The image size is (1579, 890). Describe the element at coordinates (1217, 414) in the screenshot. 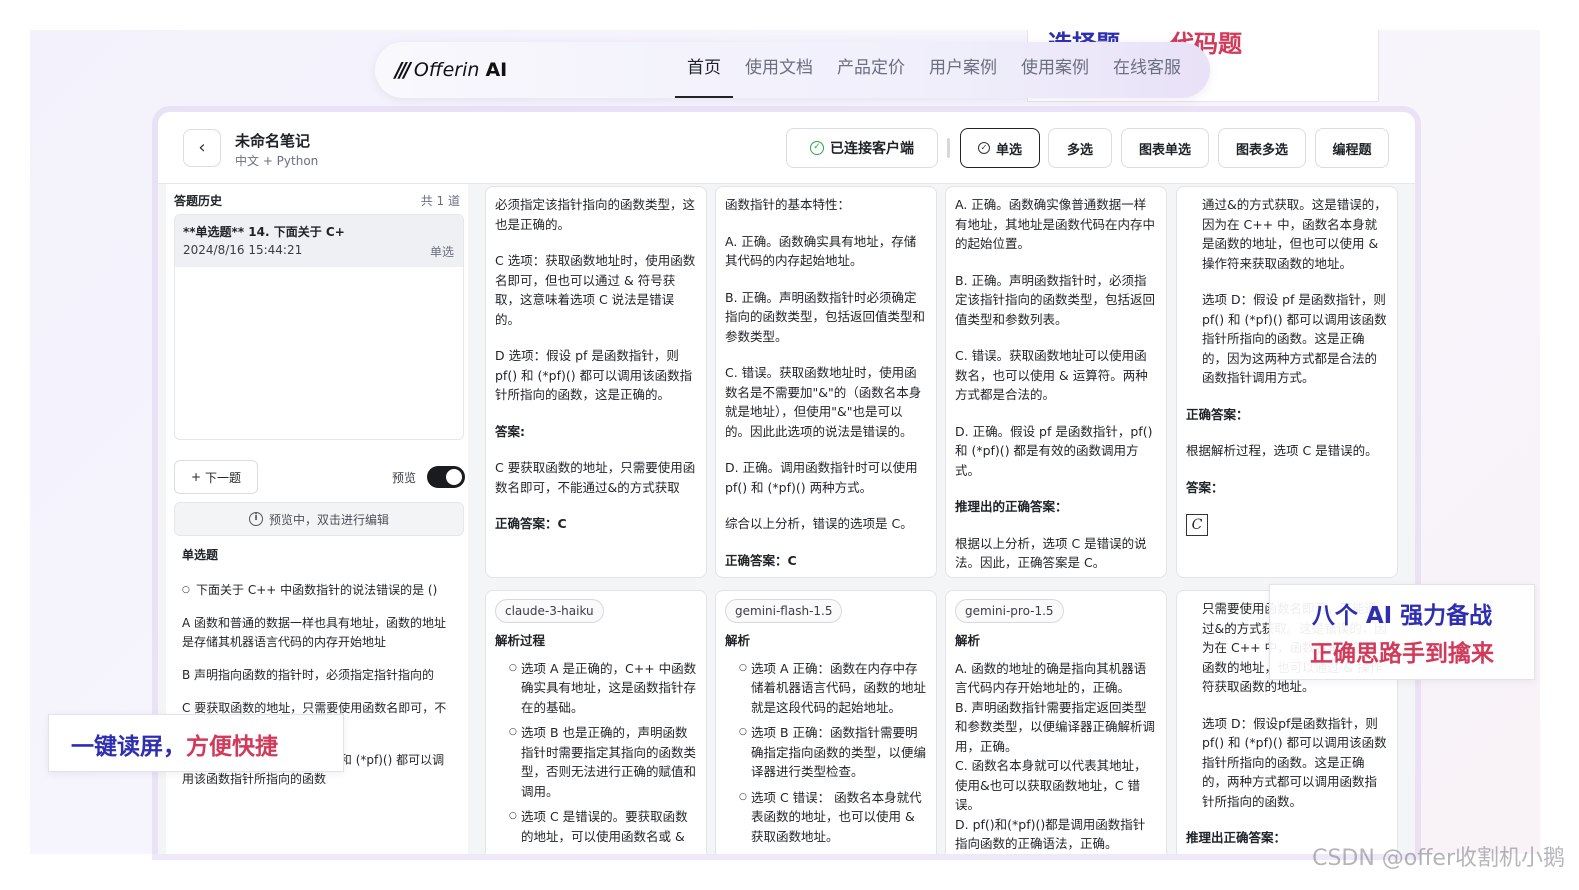

I see `card-text: 正确答案：` at that location.